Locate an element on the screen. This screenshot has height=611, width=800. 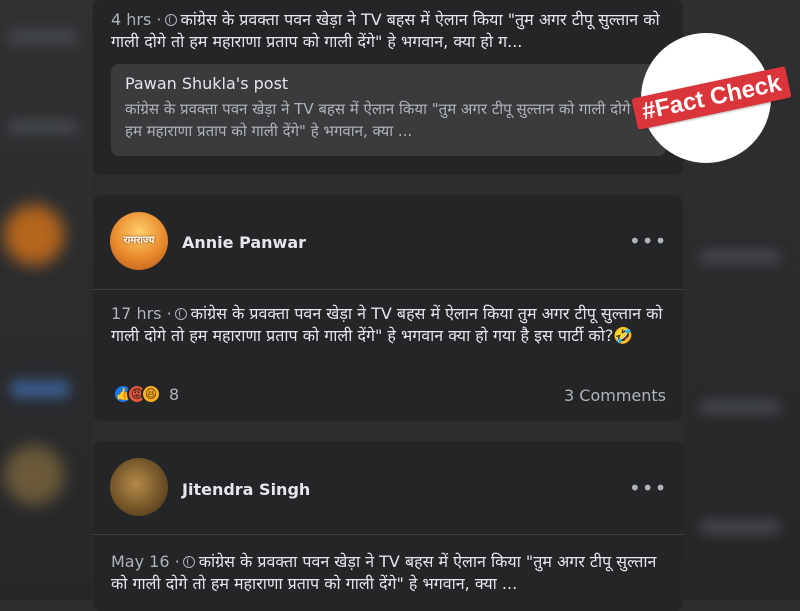
background-left is located at coordinates (46, 300).